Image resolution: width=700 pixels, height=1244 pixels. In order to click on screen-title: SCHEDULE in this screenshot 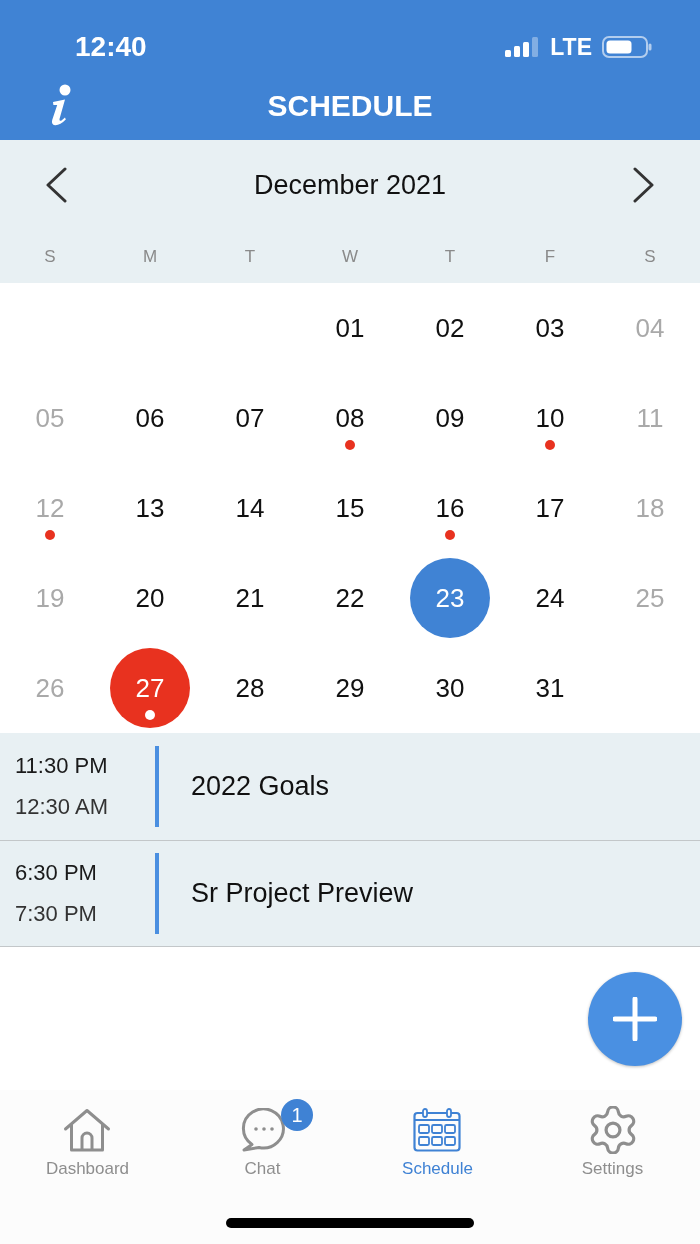, I will do `click(350, 105)`.